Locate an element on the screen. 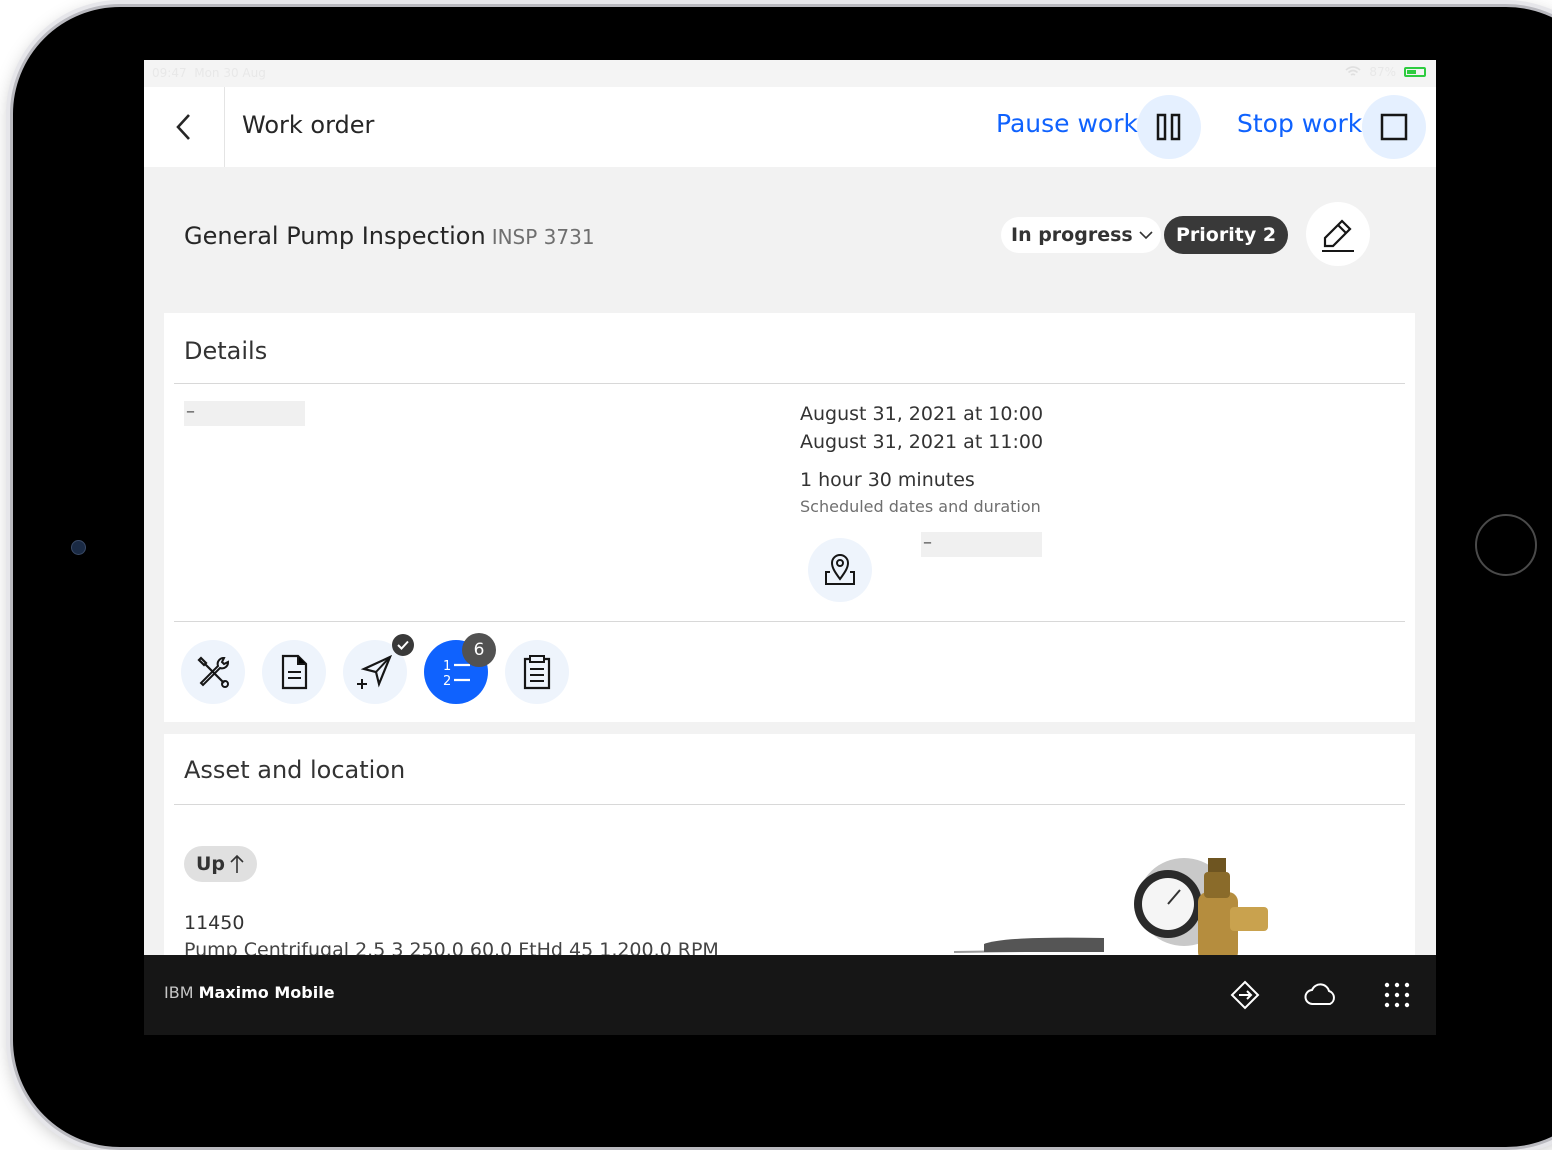 This screenshot has width=1552, height=1150. description-field: – is located at coordinates (244, 413).